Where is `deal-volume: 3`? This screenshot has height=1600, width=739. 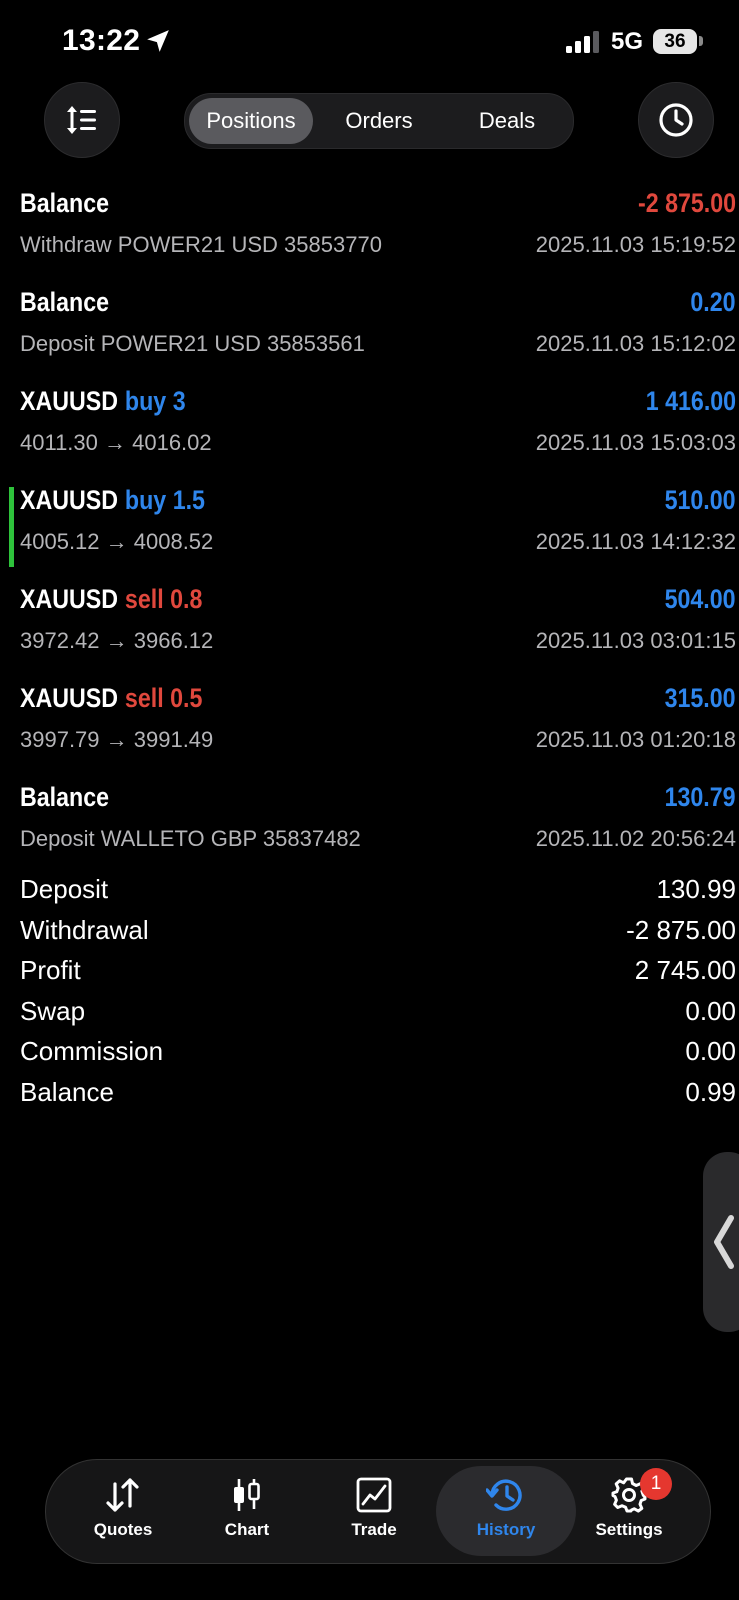
deal-volume: 3 is located at coordinates (179, 401).